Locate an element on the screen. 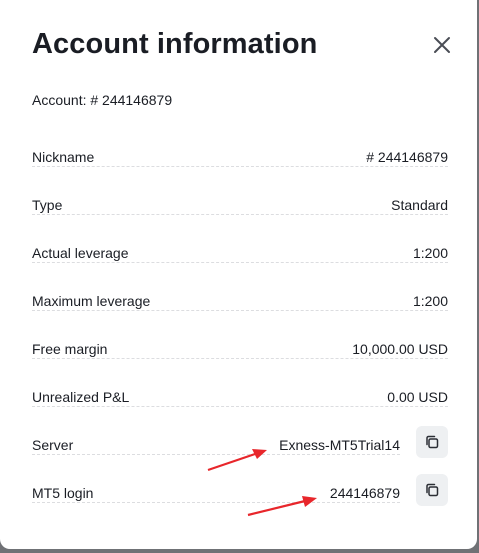 The image size is (479, 553). row-actual-leverage: Actual leverage 1:200 is located at coordinates (240, 254).